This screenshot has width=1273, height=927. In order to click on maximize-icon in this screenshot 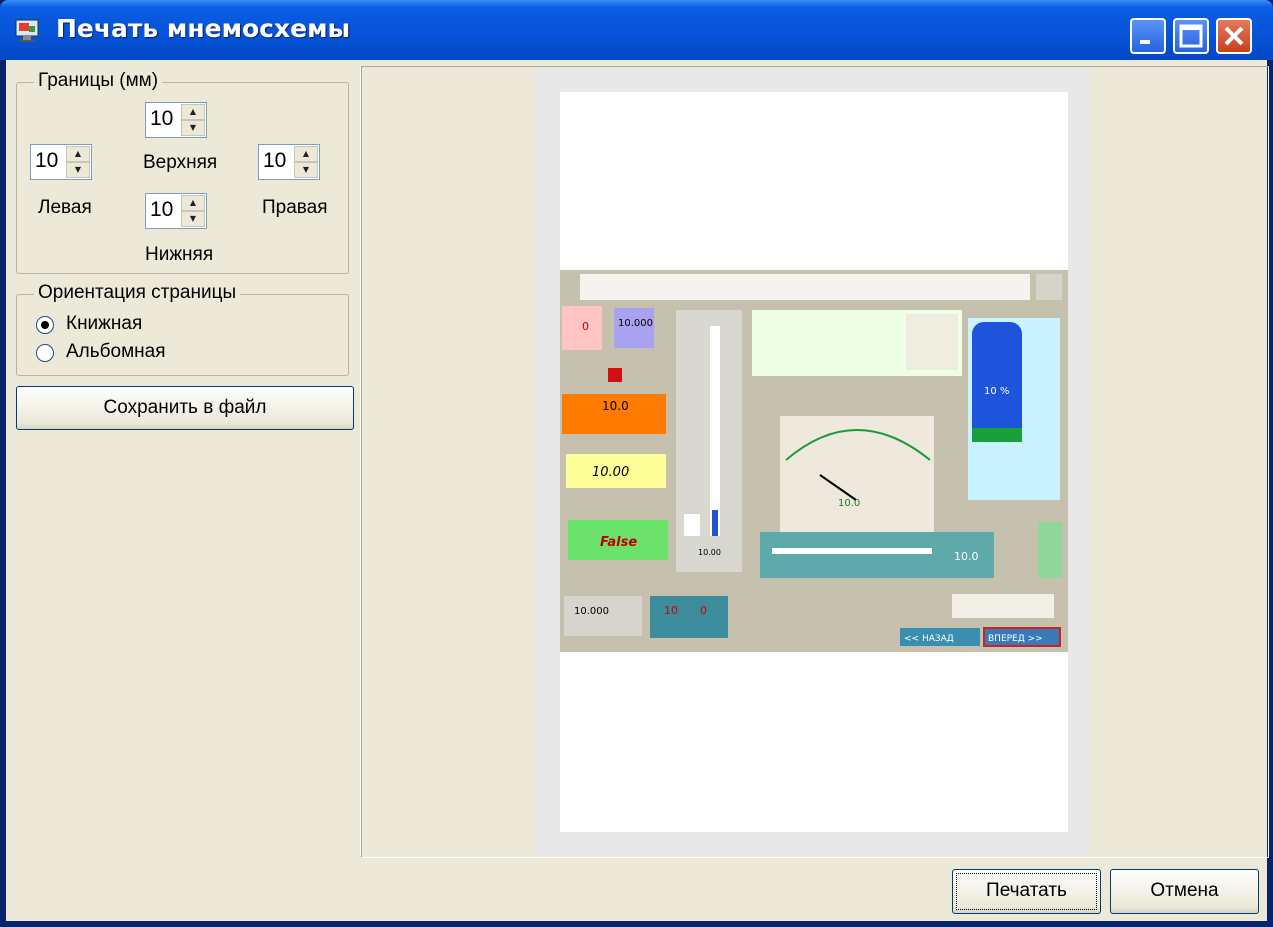, I will do `click(1191, 36)`.